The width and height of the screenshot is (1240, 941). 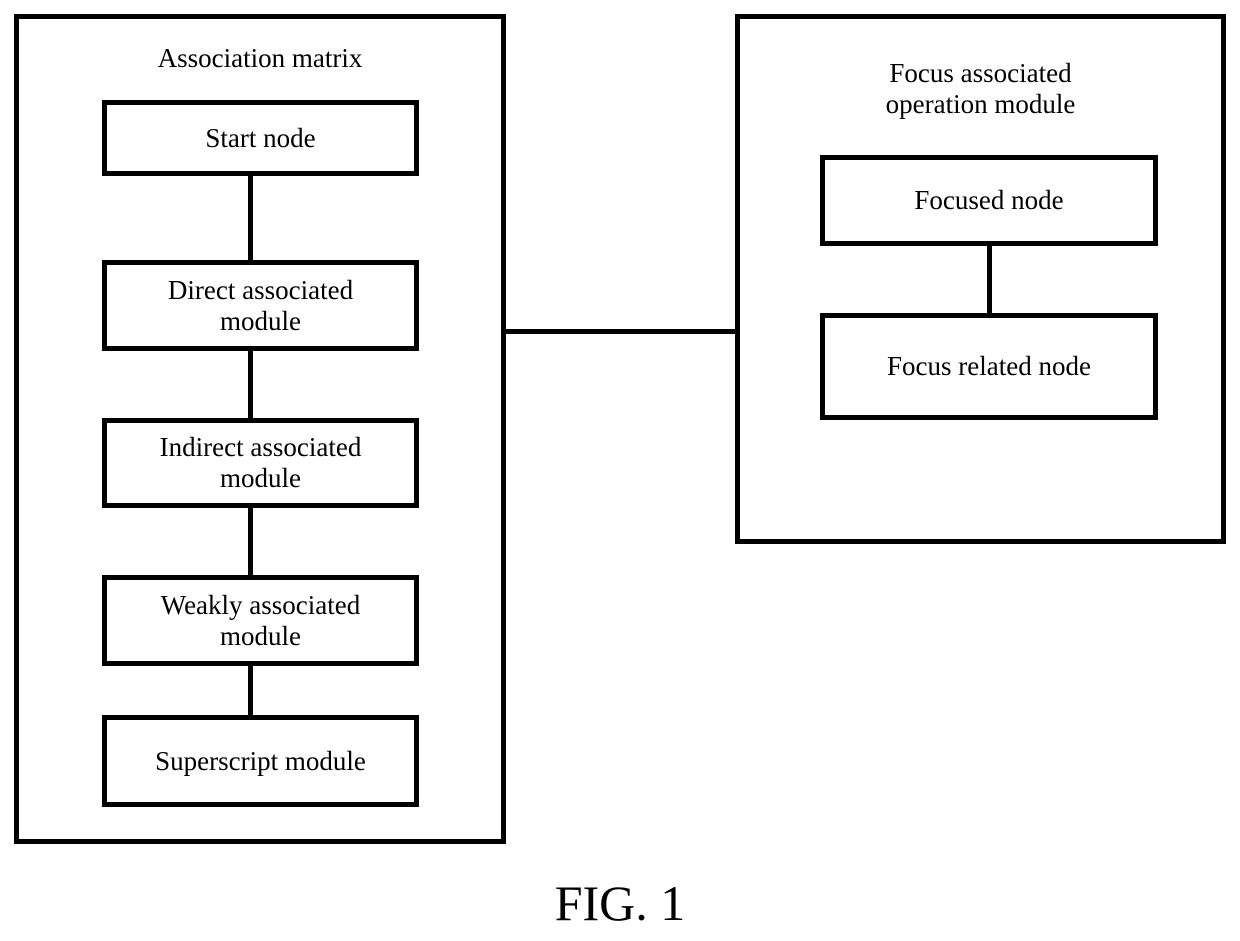 What do you see at coordinates (989, 200) in the screenshot?
I see `focused-node: Focused node` at bounding box center [989, 200].